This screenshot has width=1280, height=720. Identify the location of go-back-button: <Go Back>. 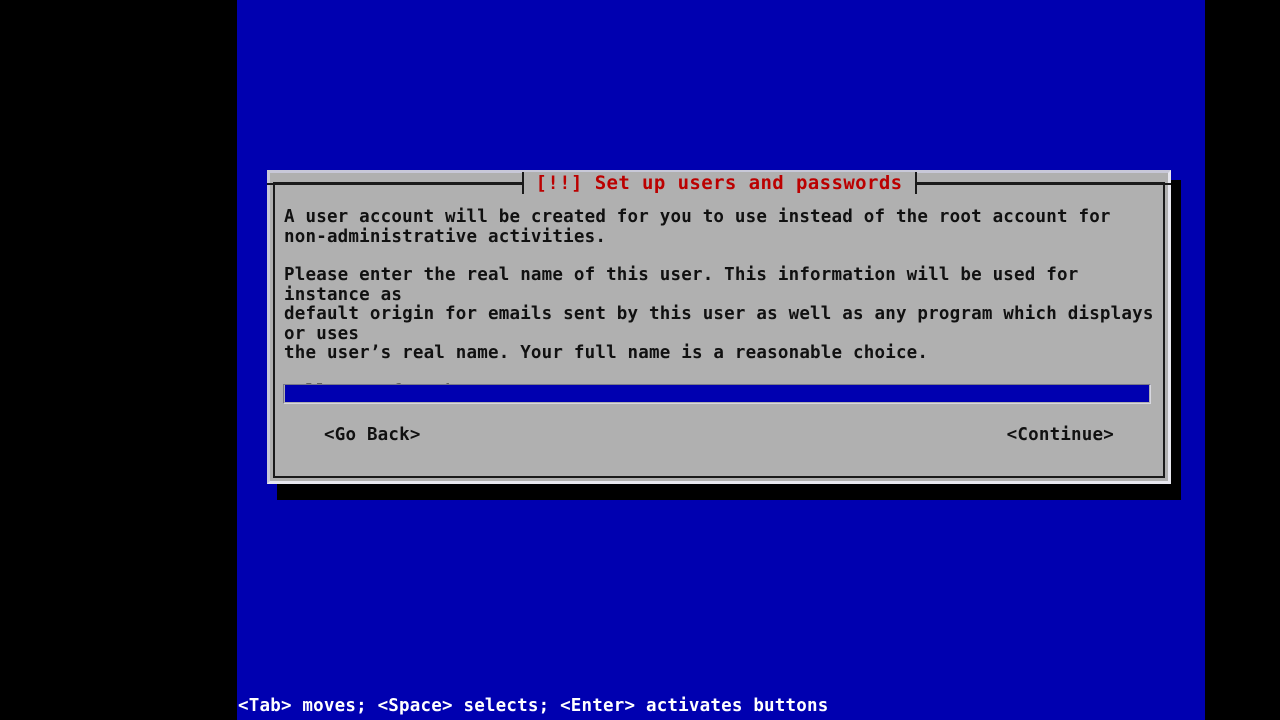
(372, 435).